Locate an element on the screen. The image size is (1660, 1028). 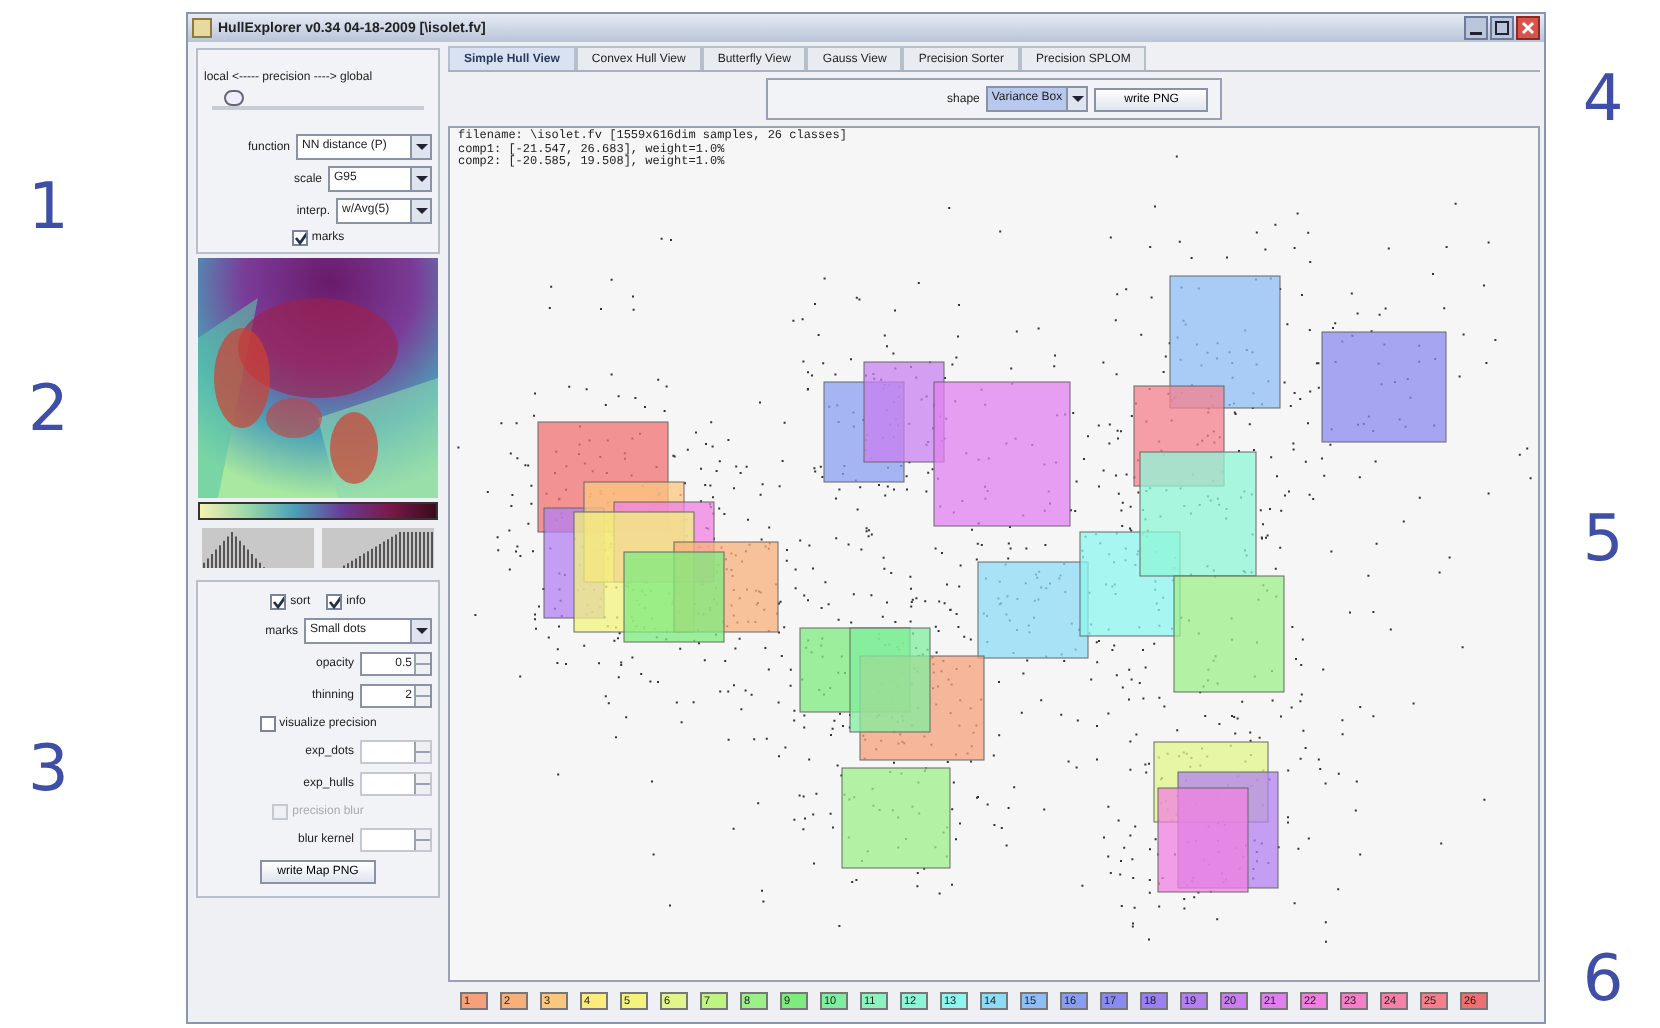
figure-number: 5 is located at coordinates (1603, 538).